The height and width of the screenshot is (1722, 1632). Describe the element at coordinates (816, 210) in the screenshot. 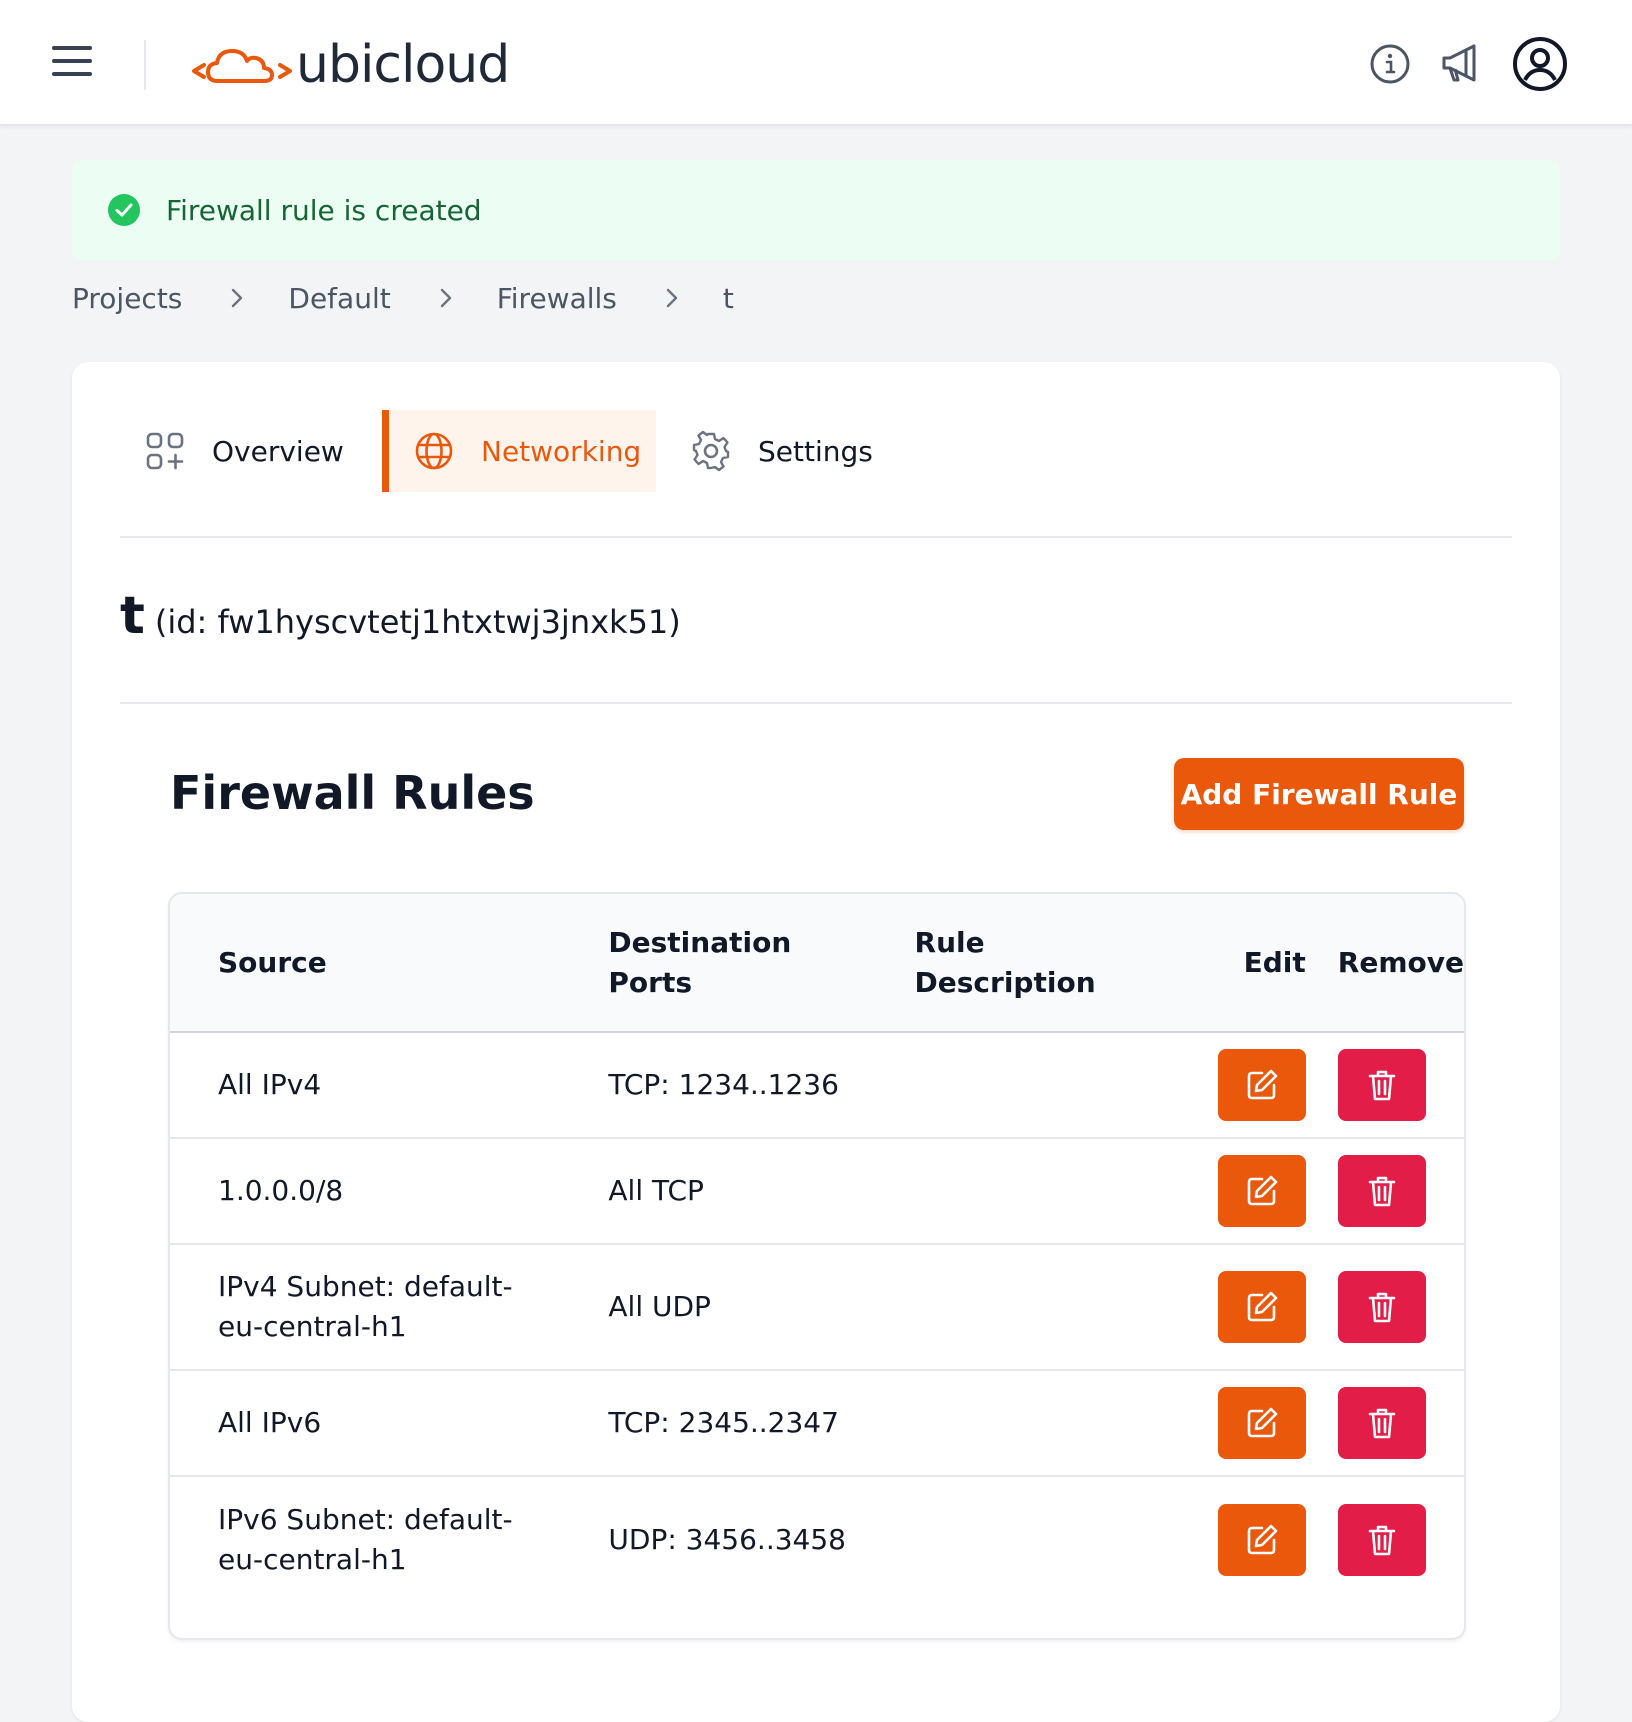

I see `success-flash: Firewall rule is created` at that location.